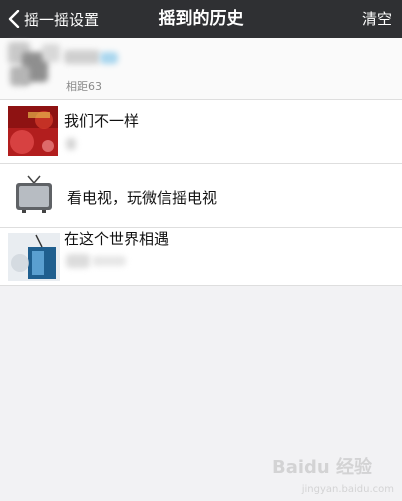  What do you see at coordinates (34, 194) in the screenshot?
I see `tv-icon` at bounding box center [34, 194].